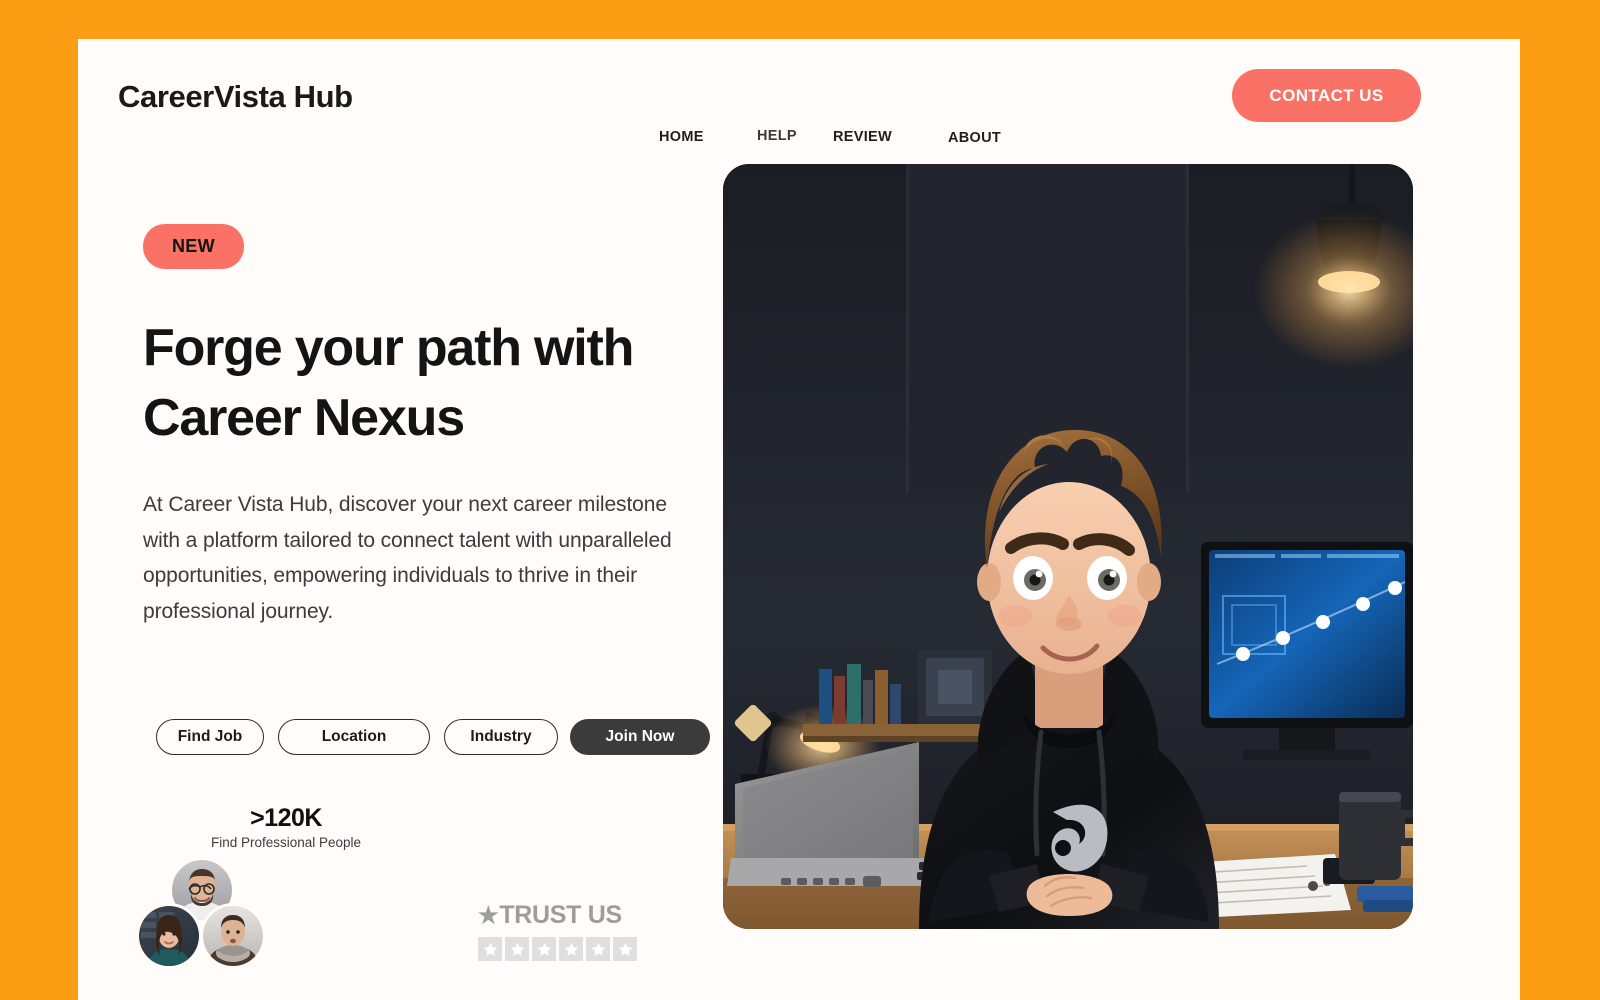 The height and width of the screenshot is (1000, 1600). Describe the element at coordinates (286, 842) in the screenshot. I see `stat-label: Find Professional People` at that location.